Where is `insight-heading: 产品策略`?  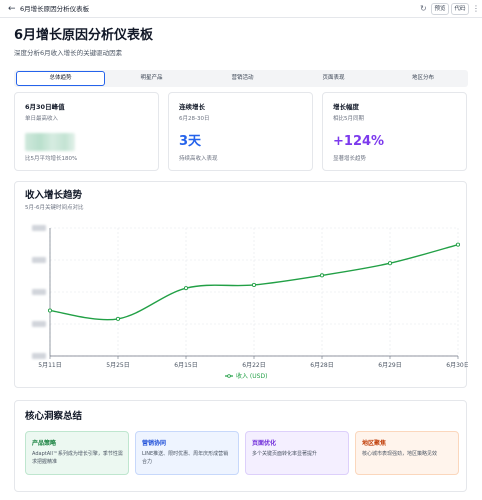 insight-heading: 产品策略 is located at coordinates (44, 443).